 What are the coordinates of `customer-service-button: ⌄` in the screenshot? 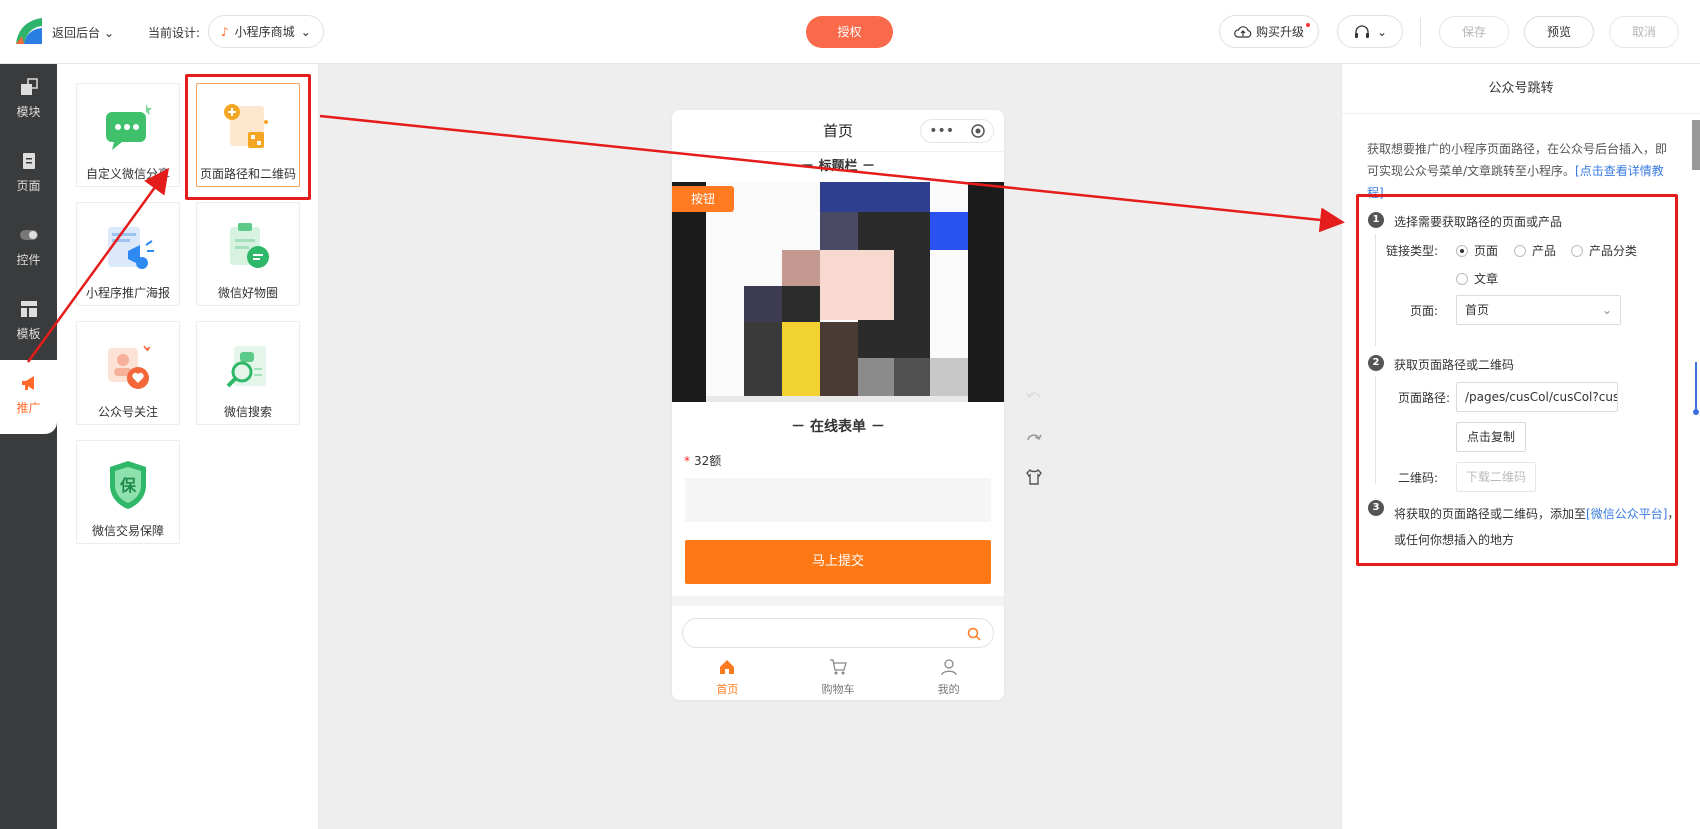 It's located at (1370, 31).